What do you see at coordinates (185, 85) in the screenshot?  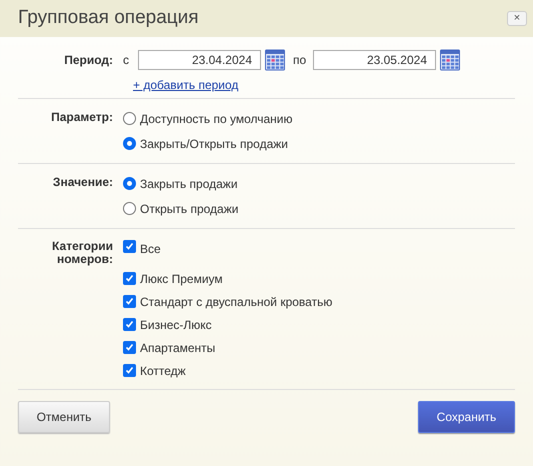 I see `add-period-link: + добавить период` at bounding box center [185, 85].